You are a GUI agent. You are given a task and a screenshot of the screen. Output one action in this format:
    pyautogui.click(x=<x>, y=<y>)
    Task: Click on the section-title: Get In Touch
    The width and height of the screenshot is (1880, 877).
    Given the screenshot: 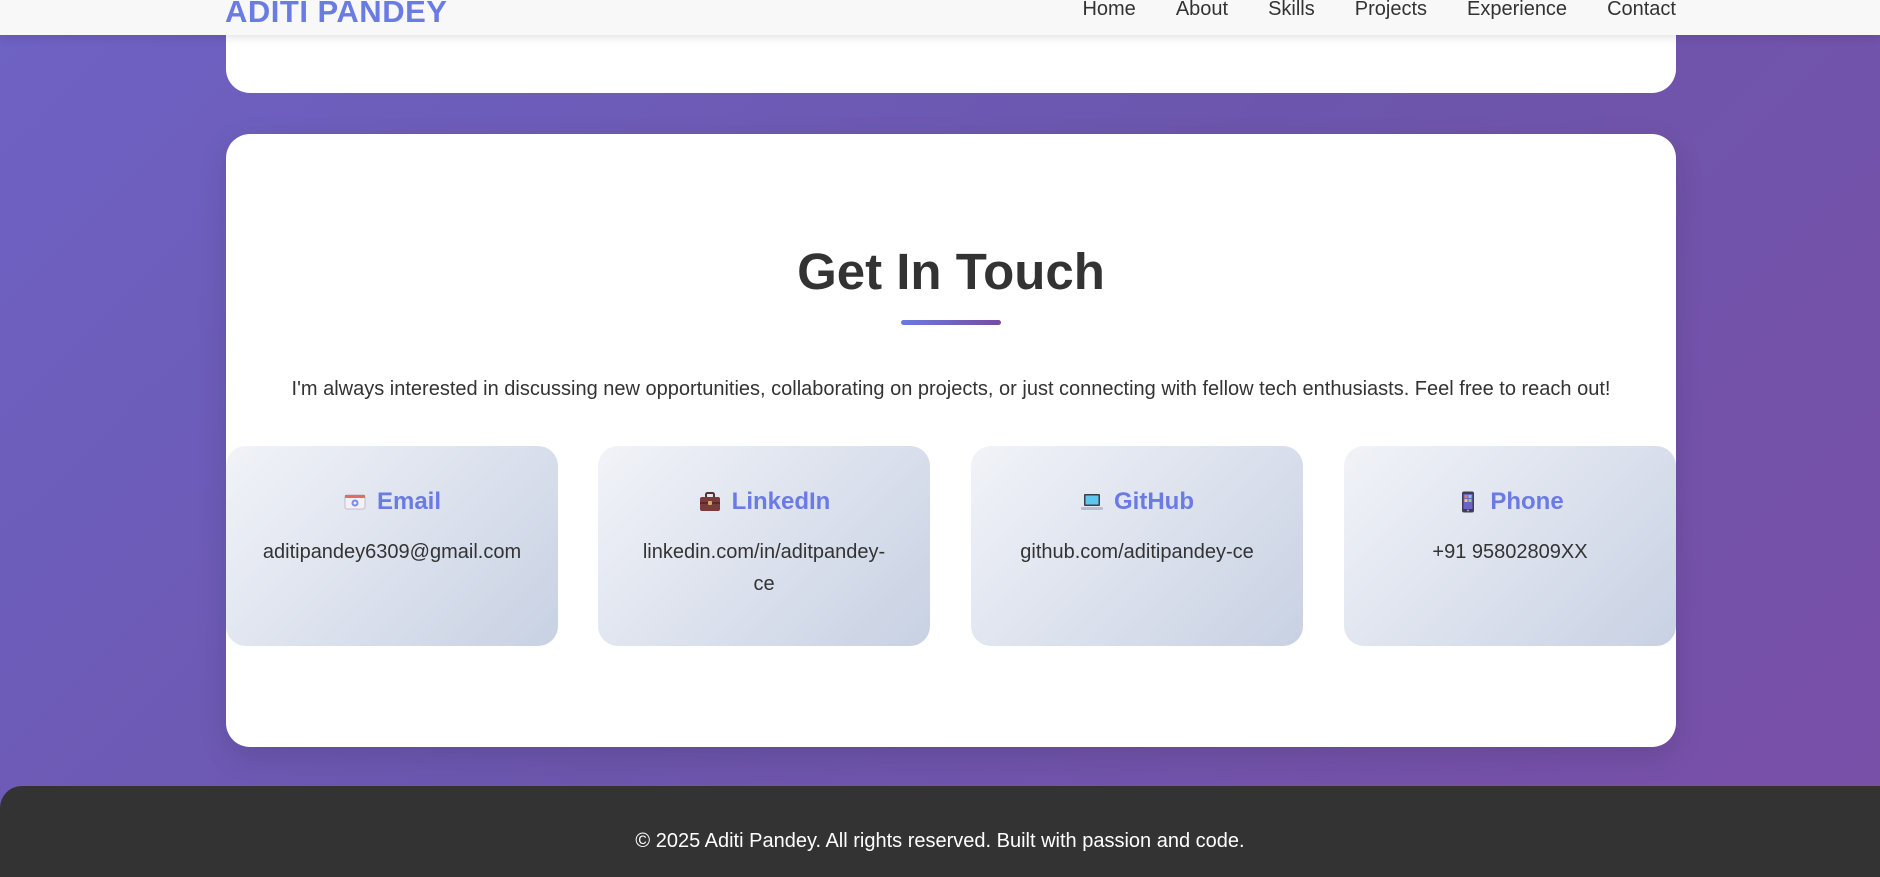 What is the action you would take?
    pyautogui.click(x=951, y=271)
    